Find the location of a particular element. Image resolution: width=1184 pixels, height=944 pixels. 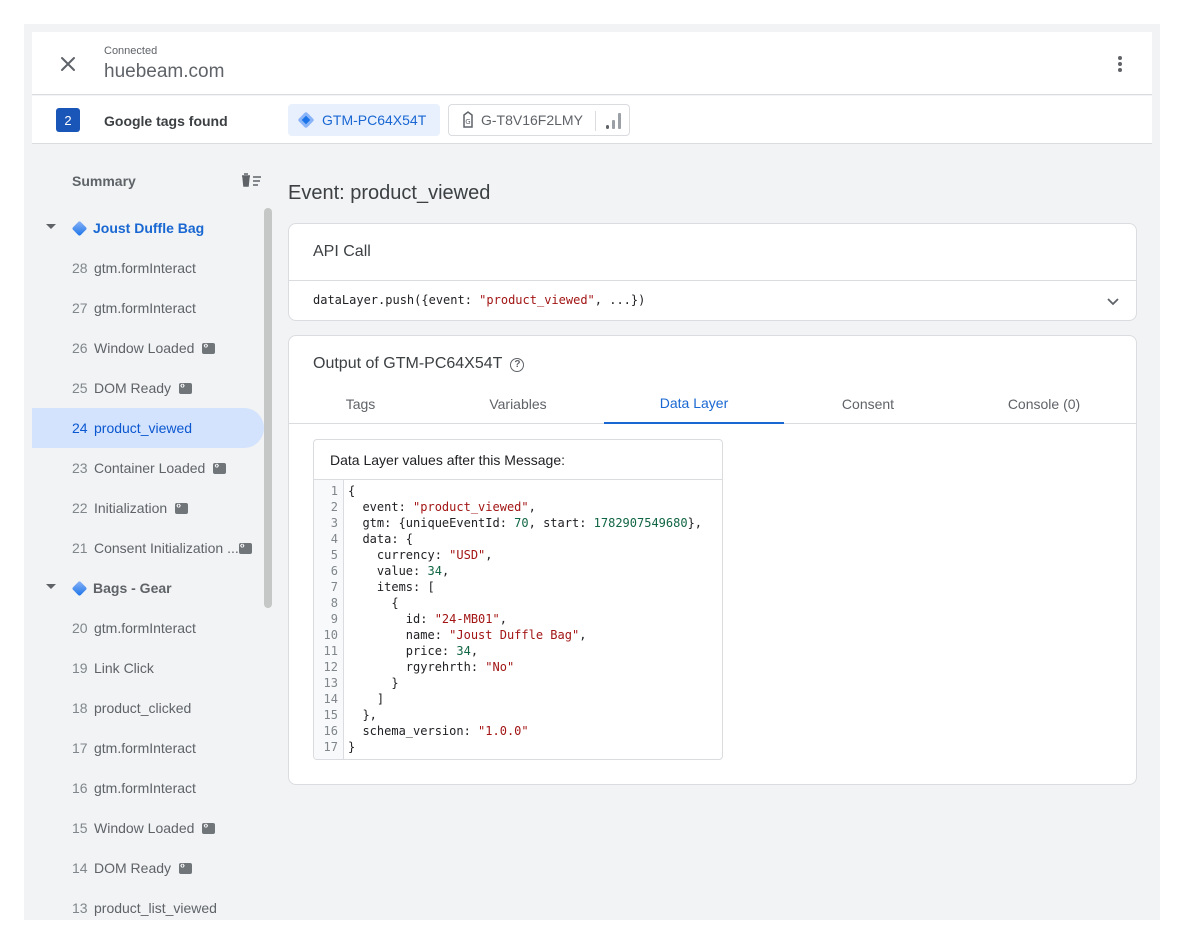

api-call-title: API Call is located at coordinates (342, 251).